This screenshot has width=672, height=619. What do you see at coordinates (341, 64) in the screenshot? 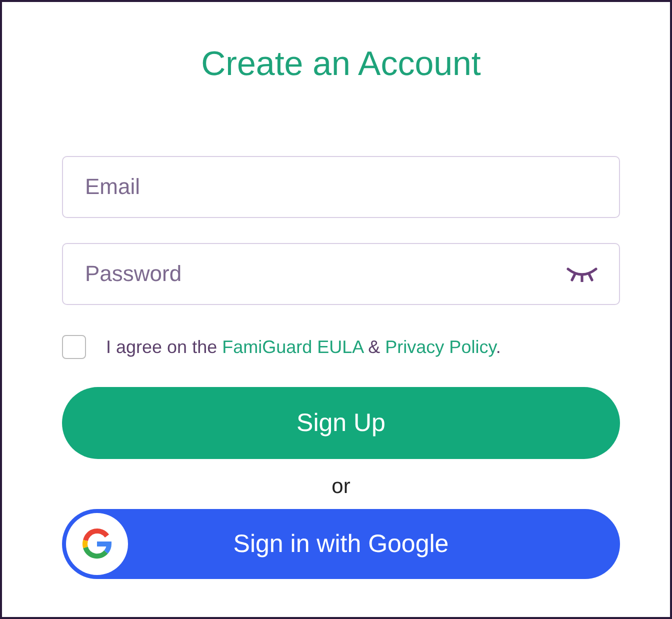
I see `form-title: Create an Account` at bounding box center [341, 64].